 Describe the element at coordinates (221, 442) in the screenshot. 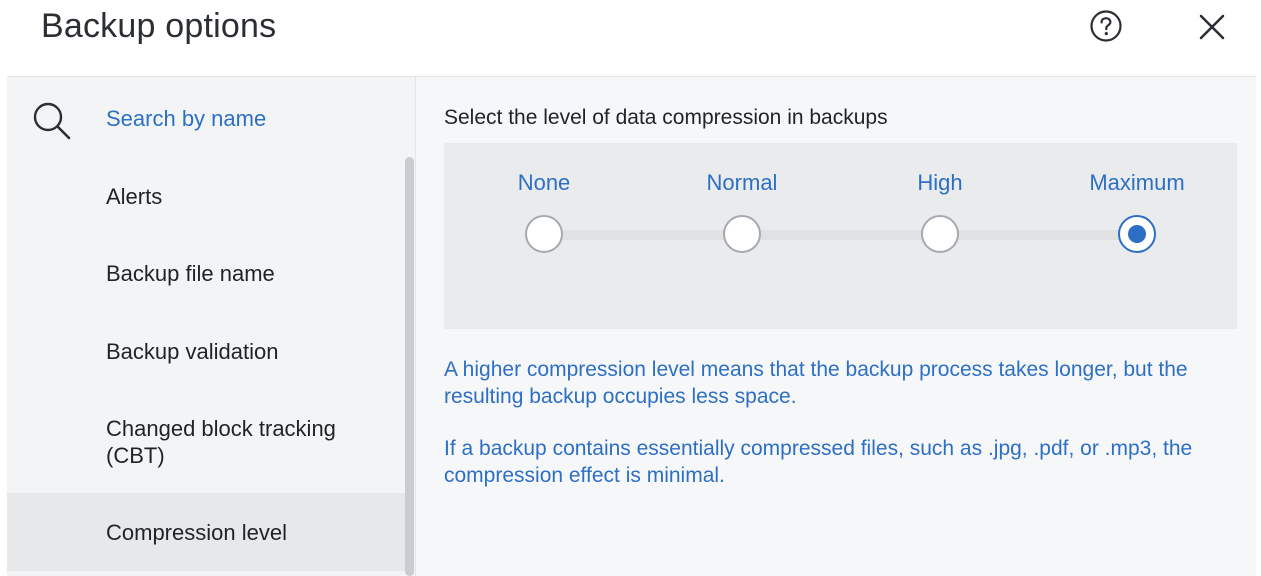

I see `sidebar-item-label: Changed block tracking (CBT)` at that location.